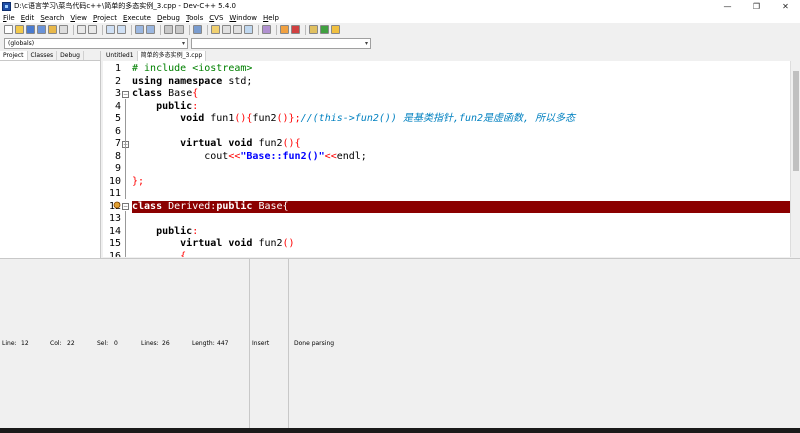 Image resolution: width=800 pixels, height=433 pixels. Describe the element at coordinates (8, 29) in the screenshot. I see `new-file-icon` at that location.